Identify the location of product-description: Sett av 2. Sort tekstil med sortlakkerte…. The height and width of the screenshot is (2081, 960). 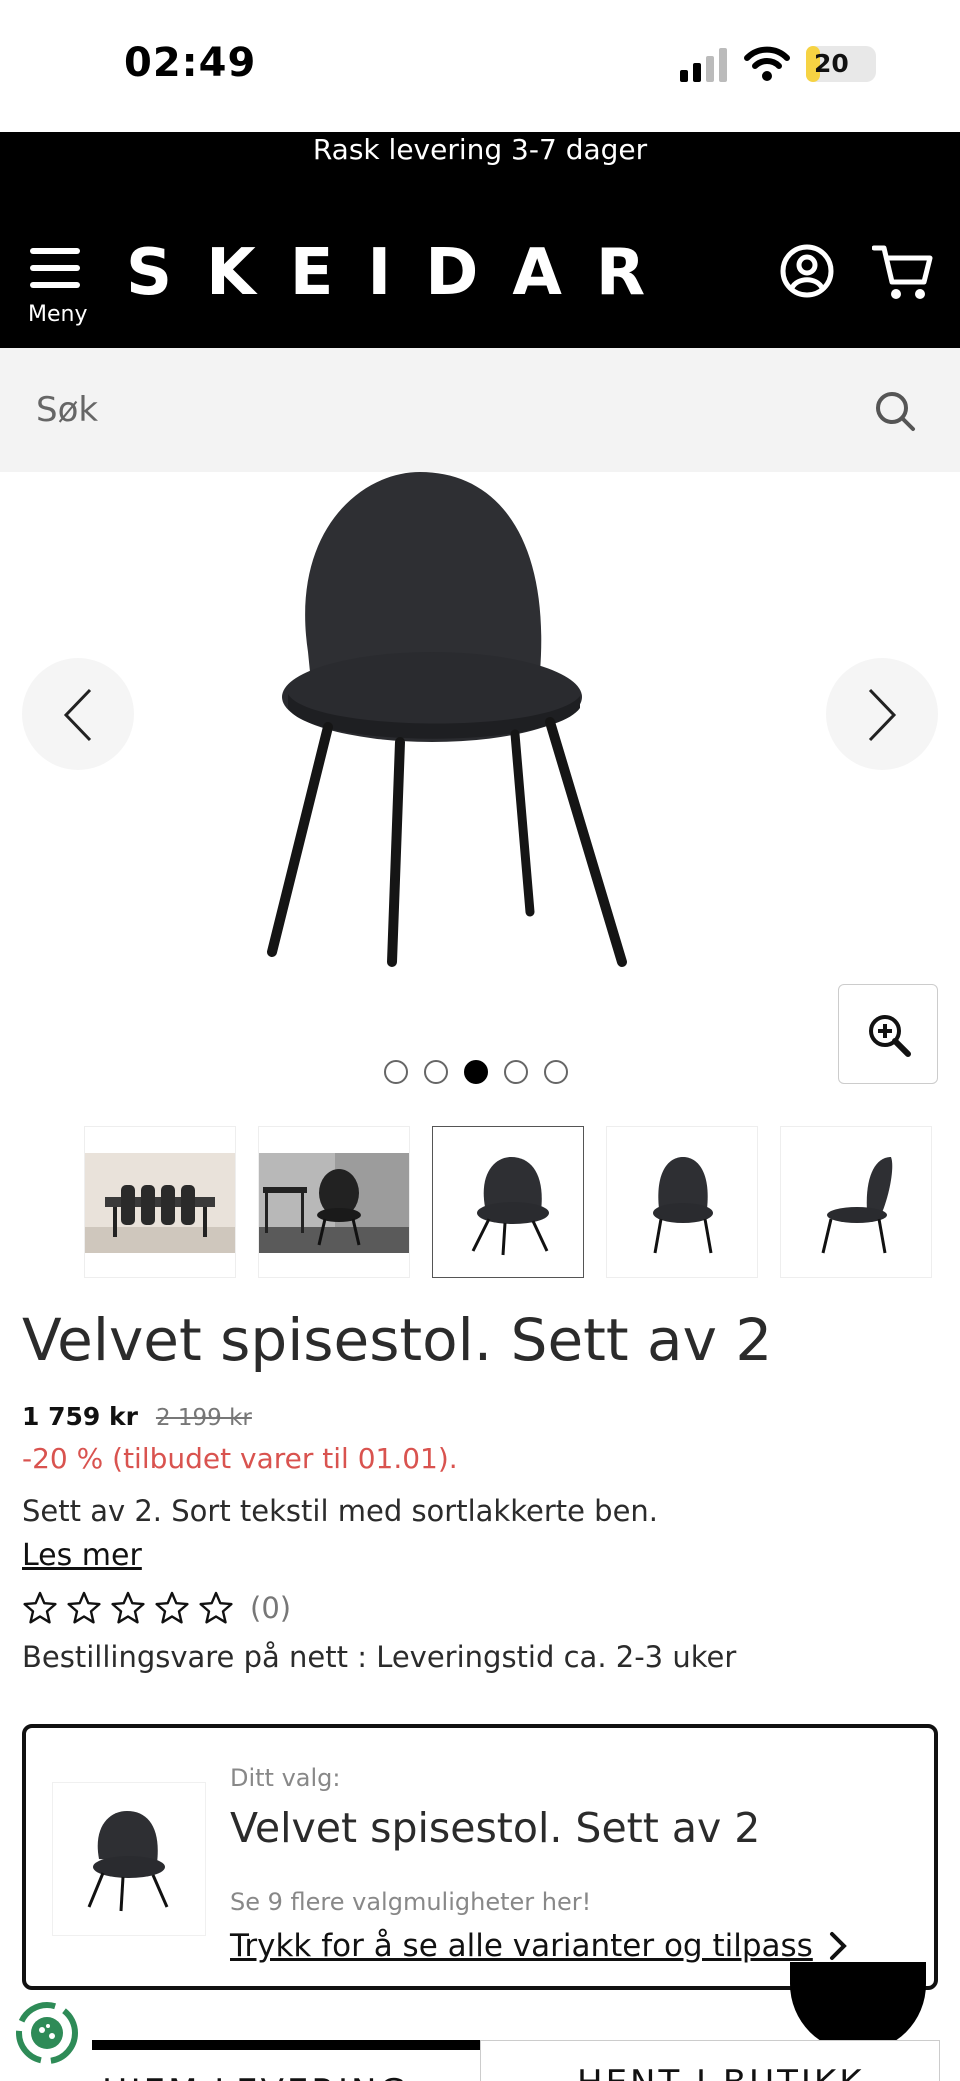
(340, 1511).